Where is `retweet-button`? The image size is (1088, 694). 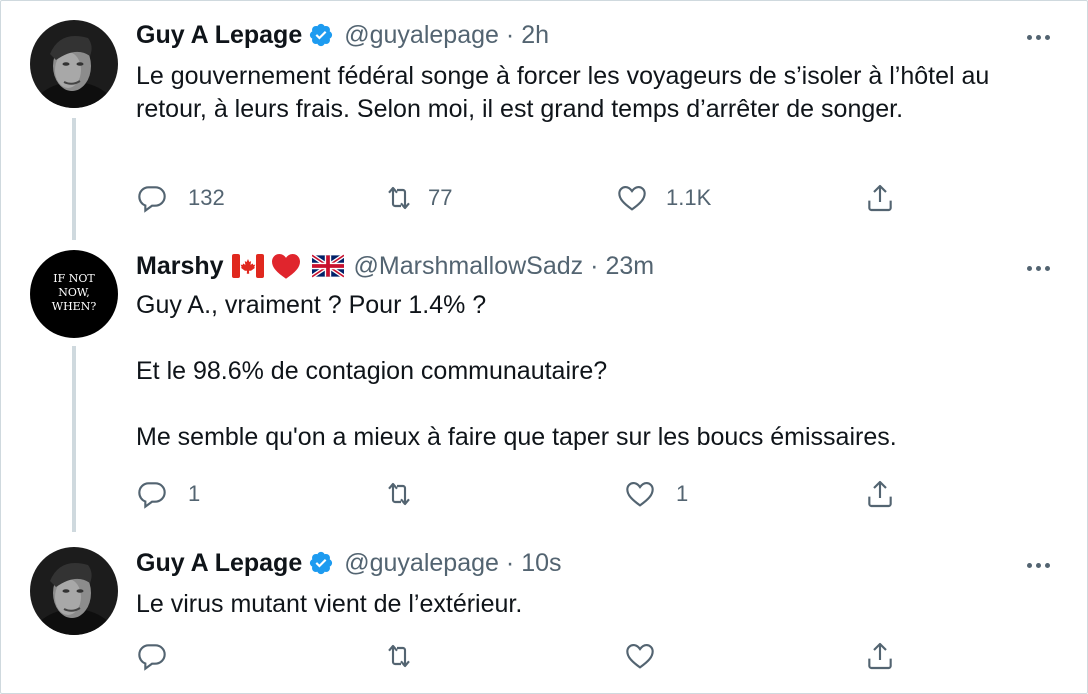
retweet-button is located at coordinates (399, 656).